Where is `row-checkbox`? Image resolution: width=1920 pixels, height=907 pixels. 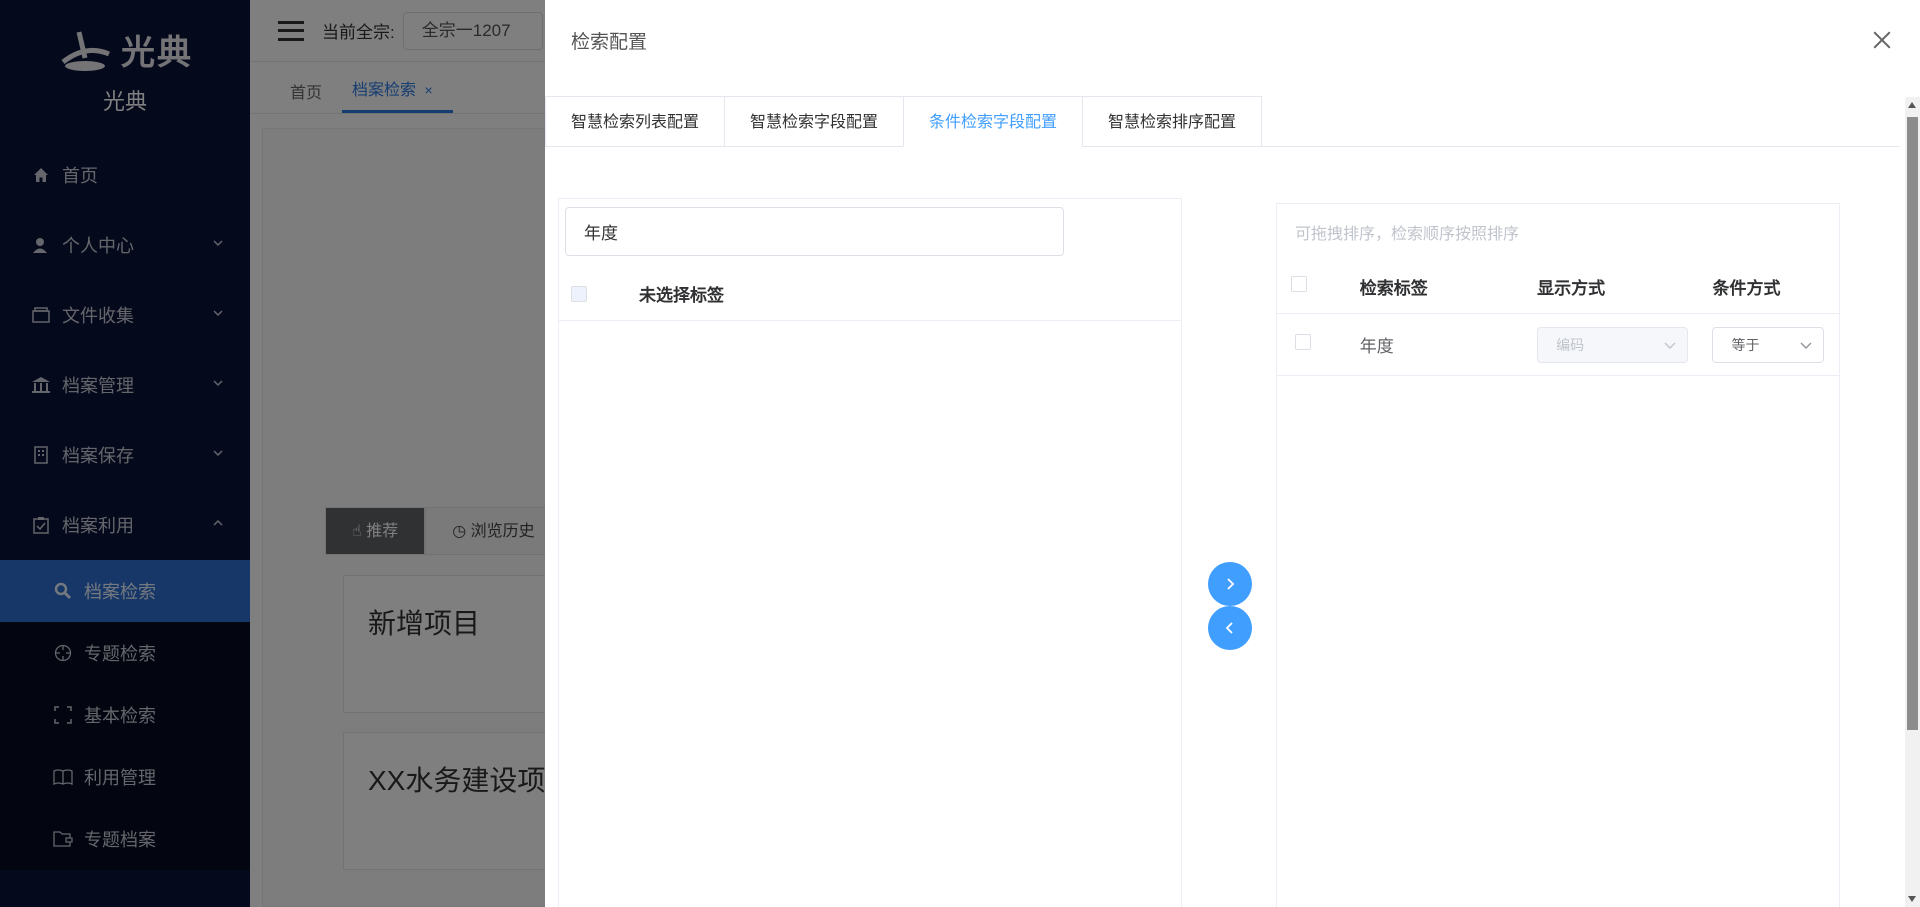 row-checkbox is located at coordinates (1303, 342).